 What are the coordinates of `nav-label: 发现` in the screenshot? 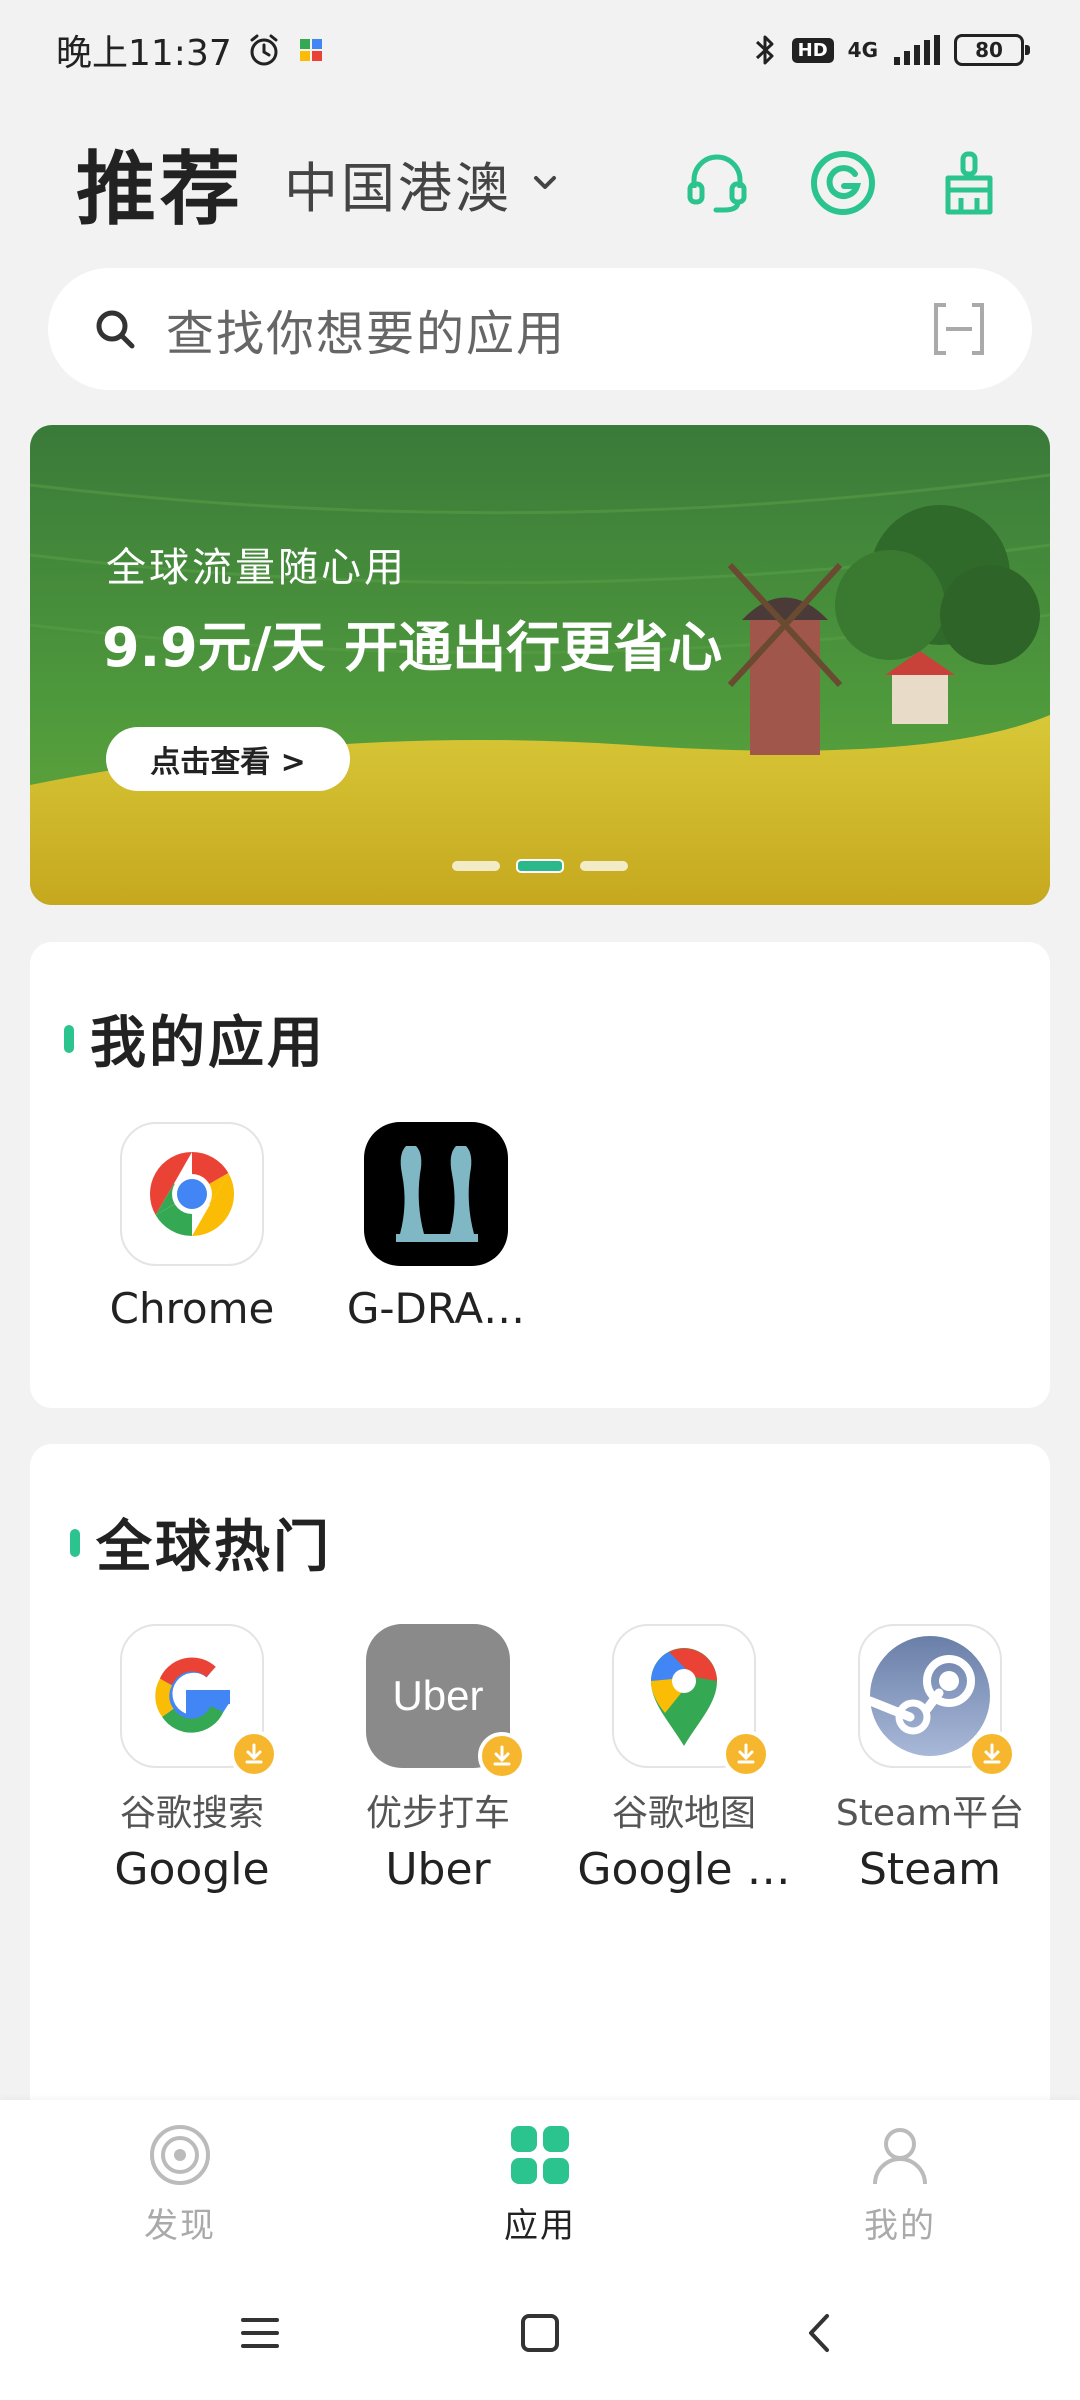 It's located at (180, 2225).